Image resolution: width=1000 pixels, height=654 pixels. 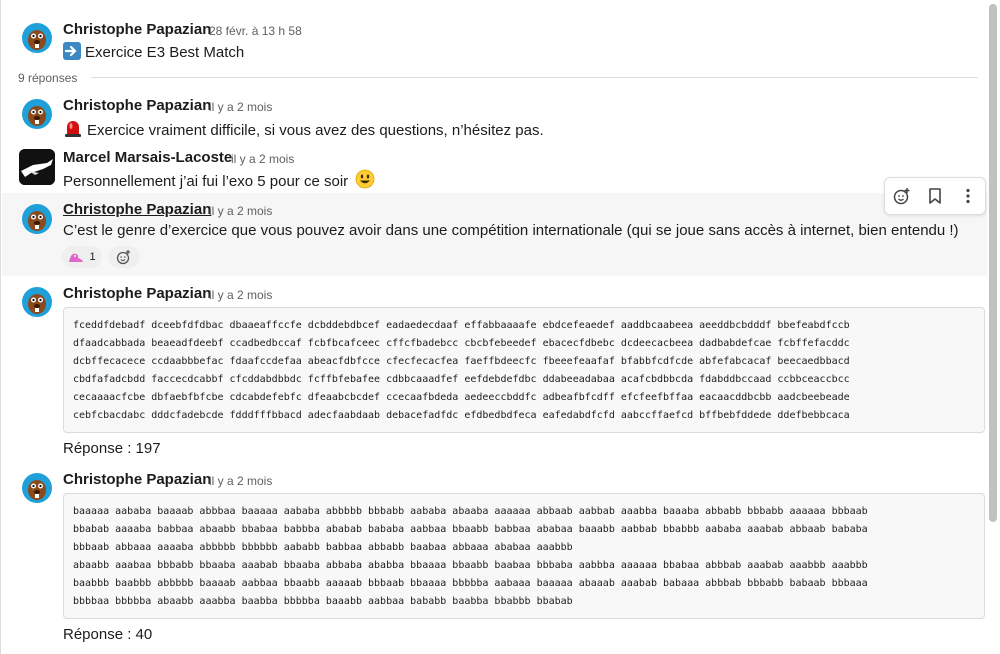 I want to click on more-actions-button, so click(x=968, y=196).